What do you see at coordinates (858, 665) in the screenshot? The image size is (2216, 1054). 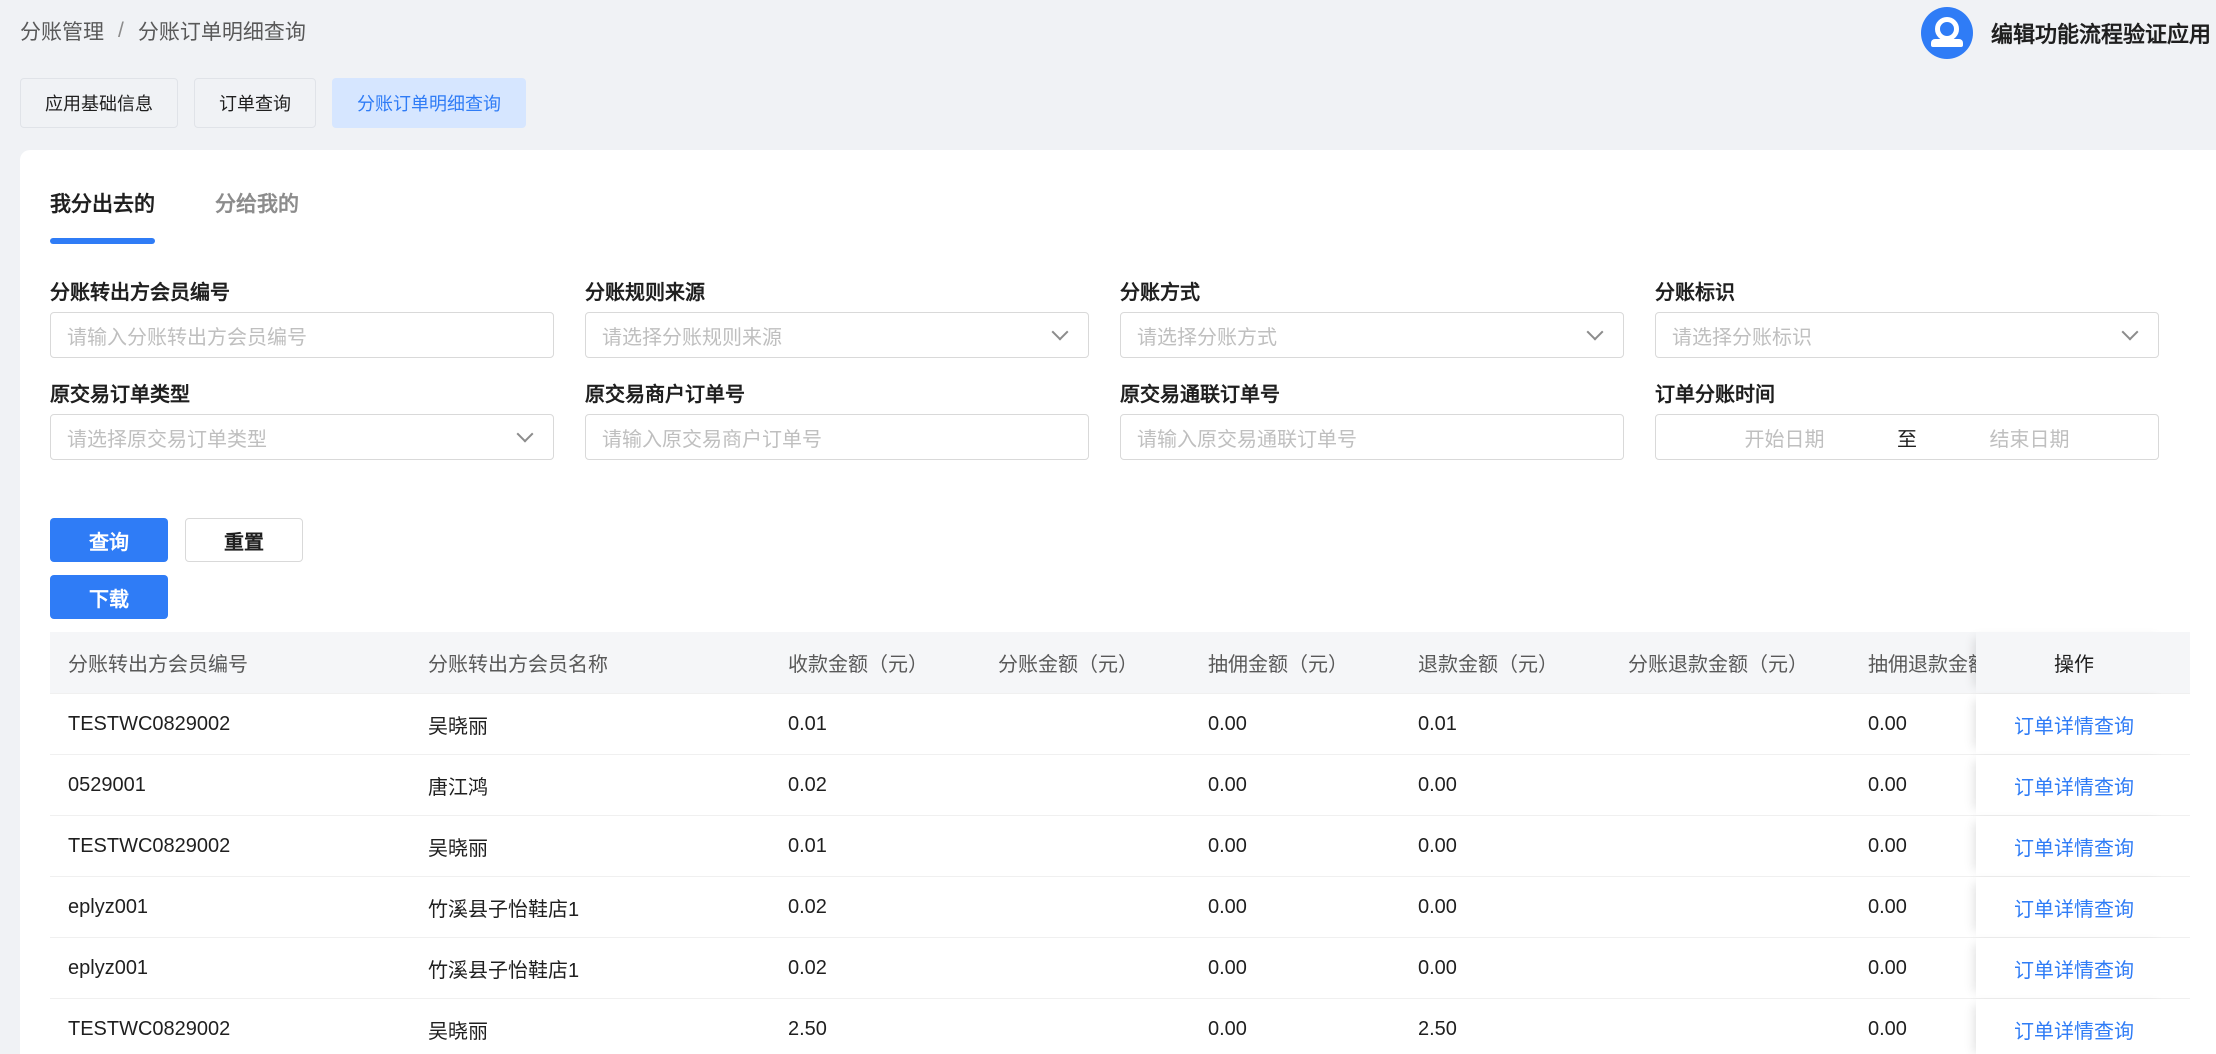 I see `column-header: 收款金额（元）` at bounding box center [858, 665].